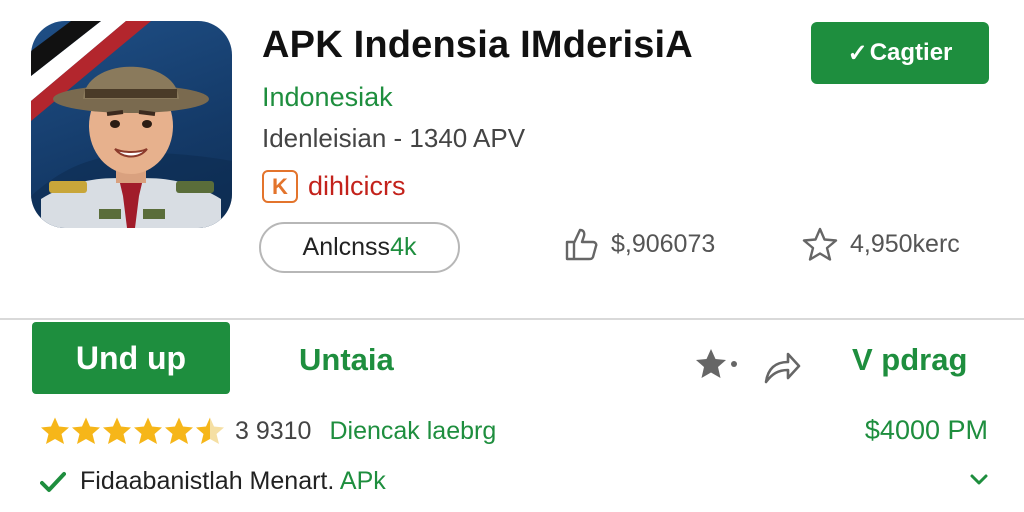  I want to click on developer-link: Indonesiak, so click(327, 97).